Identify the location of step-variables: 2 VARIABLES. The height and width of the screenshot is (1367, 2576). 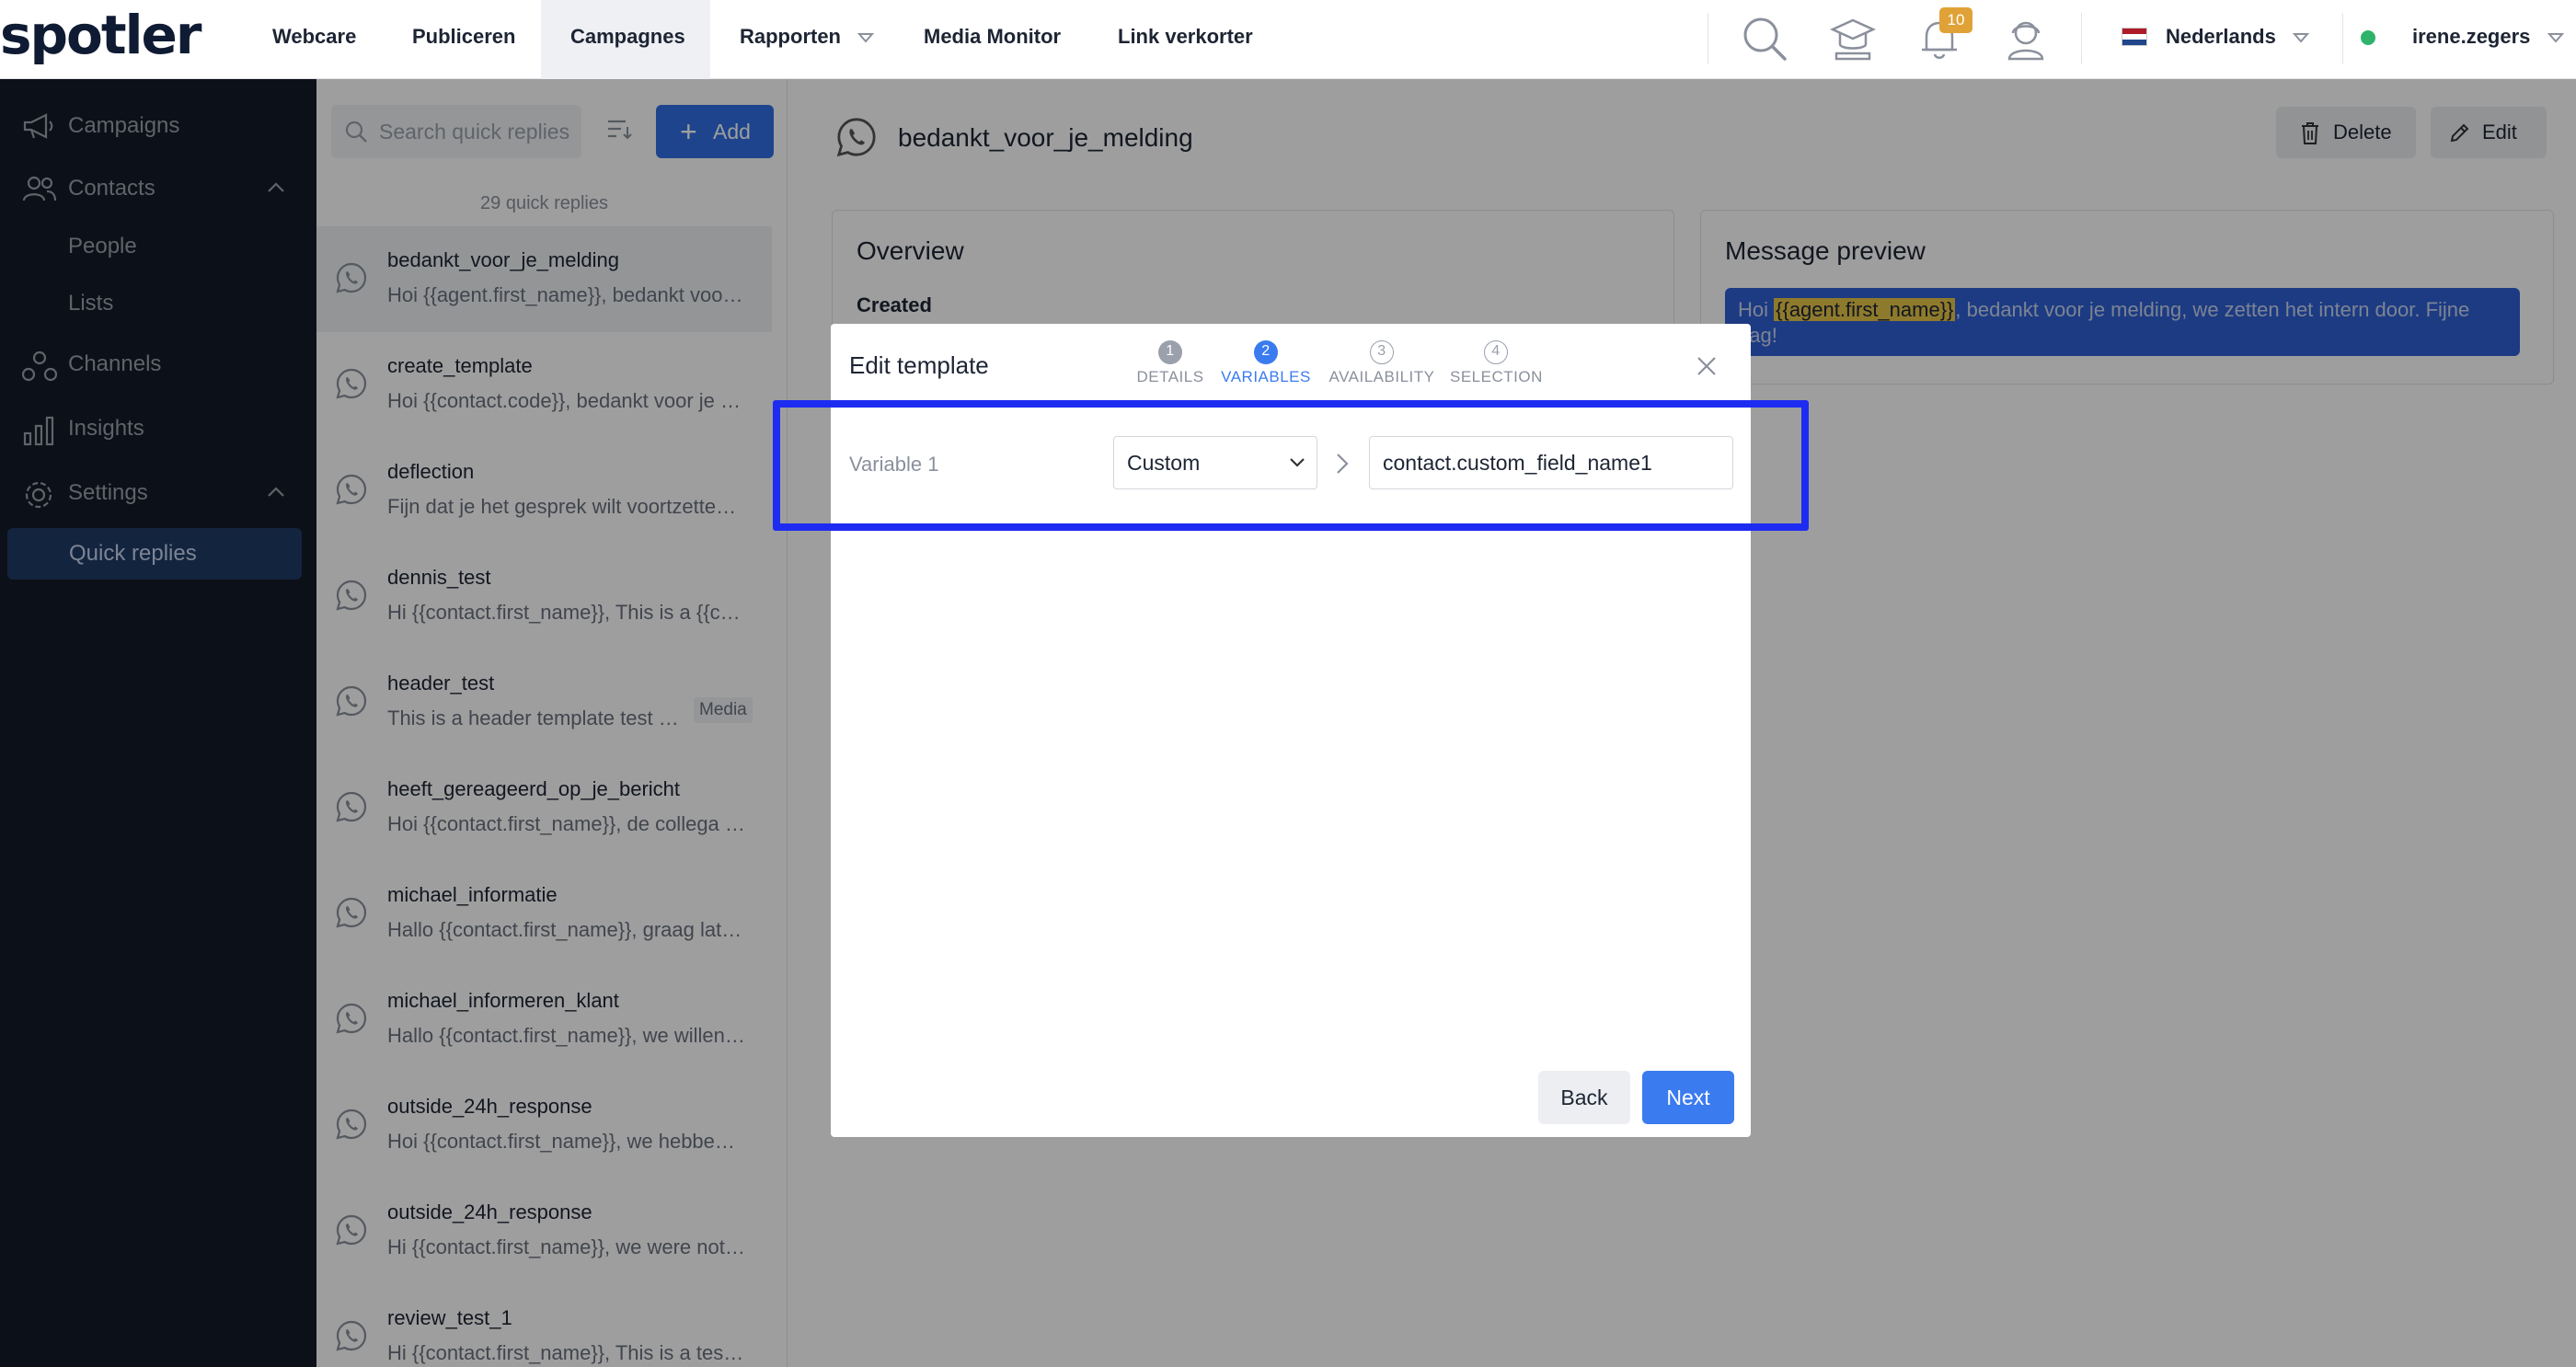
(1266, 363).